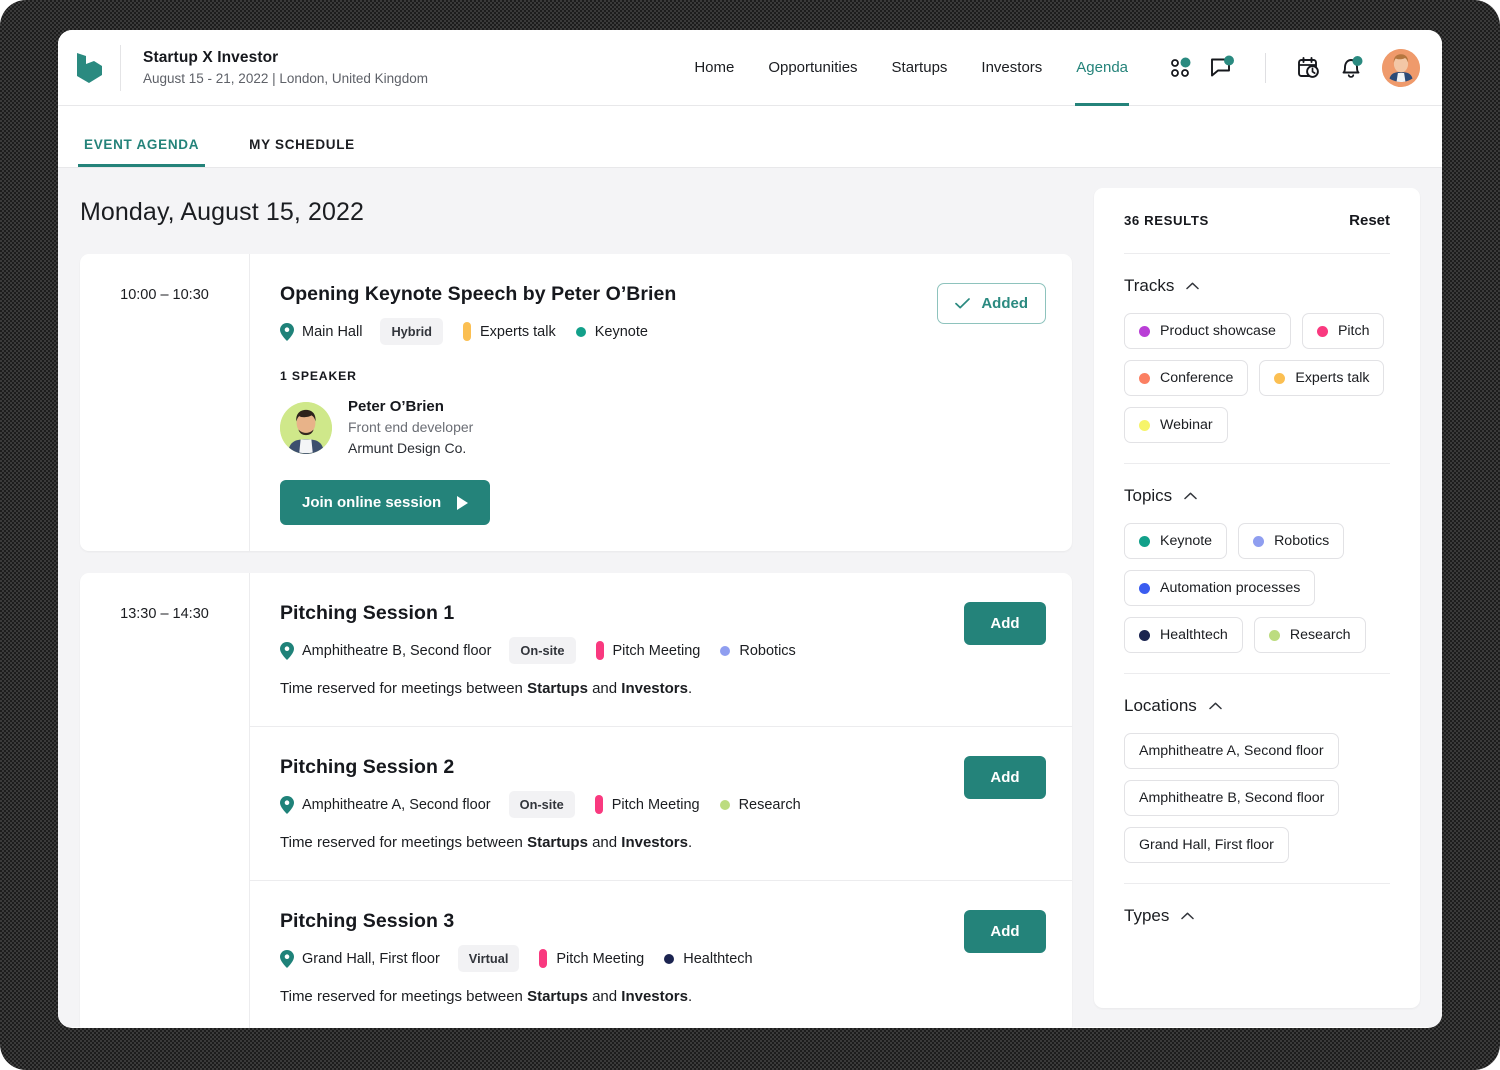 The image size is (1500, 1070). Describe the element at coordinates (654, 842) in the screenshot. I see `desc-bold-investors: Investors` at that location.